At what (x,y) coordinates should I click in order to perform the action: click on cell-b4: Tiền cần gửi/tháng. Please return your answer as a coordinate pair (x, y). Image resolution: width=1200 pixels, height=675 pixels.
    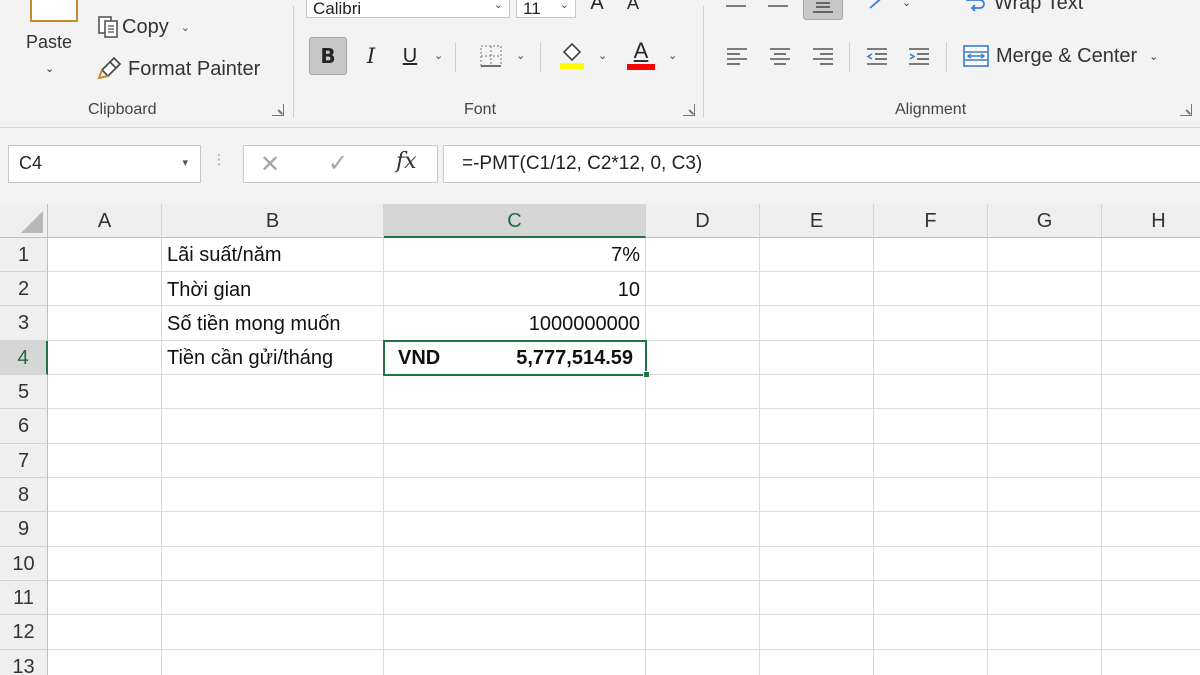
    Looking at the image, I should click on (250, 358).